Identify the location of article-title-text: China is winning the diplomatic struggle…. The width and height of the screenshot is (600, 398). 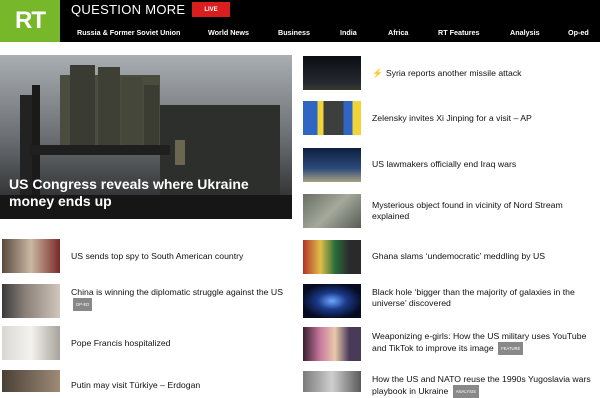
(177, 292).